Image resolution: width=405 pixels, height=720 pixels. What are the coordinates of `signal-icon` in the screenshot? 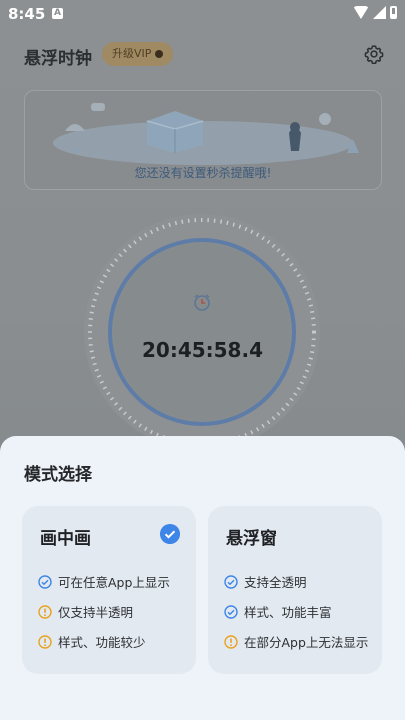 It's located at (379, 12).